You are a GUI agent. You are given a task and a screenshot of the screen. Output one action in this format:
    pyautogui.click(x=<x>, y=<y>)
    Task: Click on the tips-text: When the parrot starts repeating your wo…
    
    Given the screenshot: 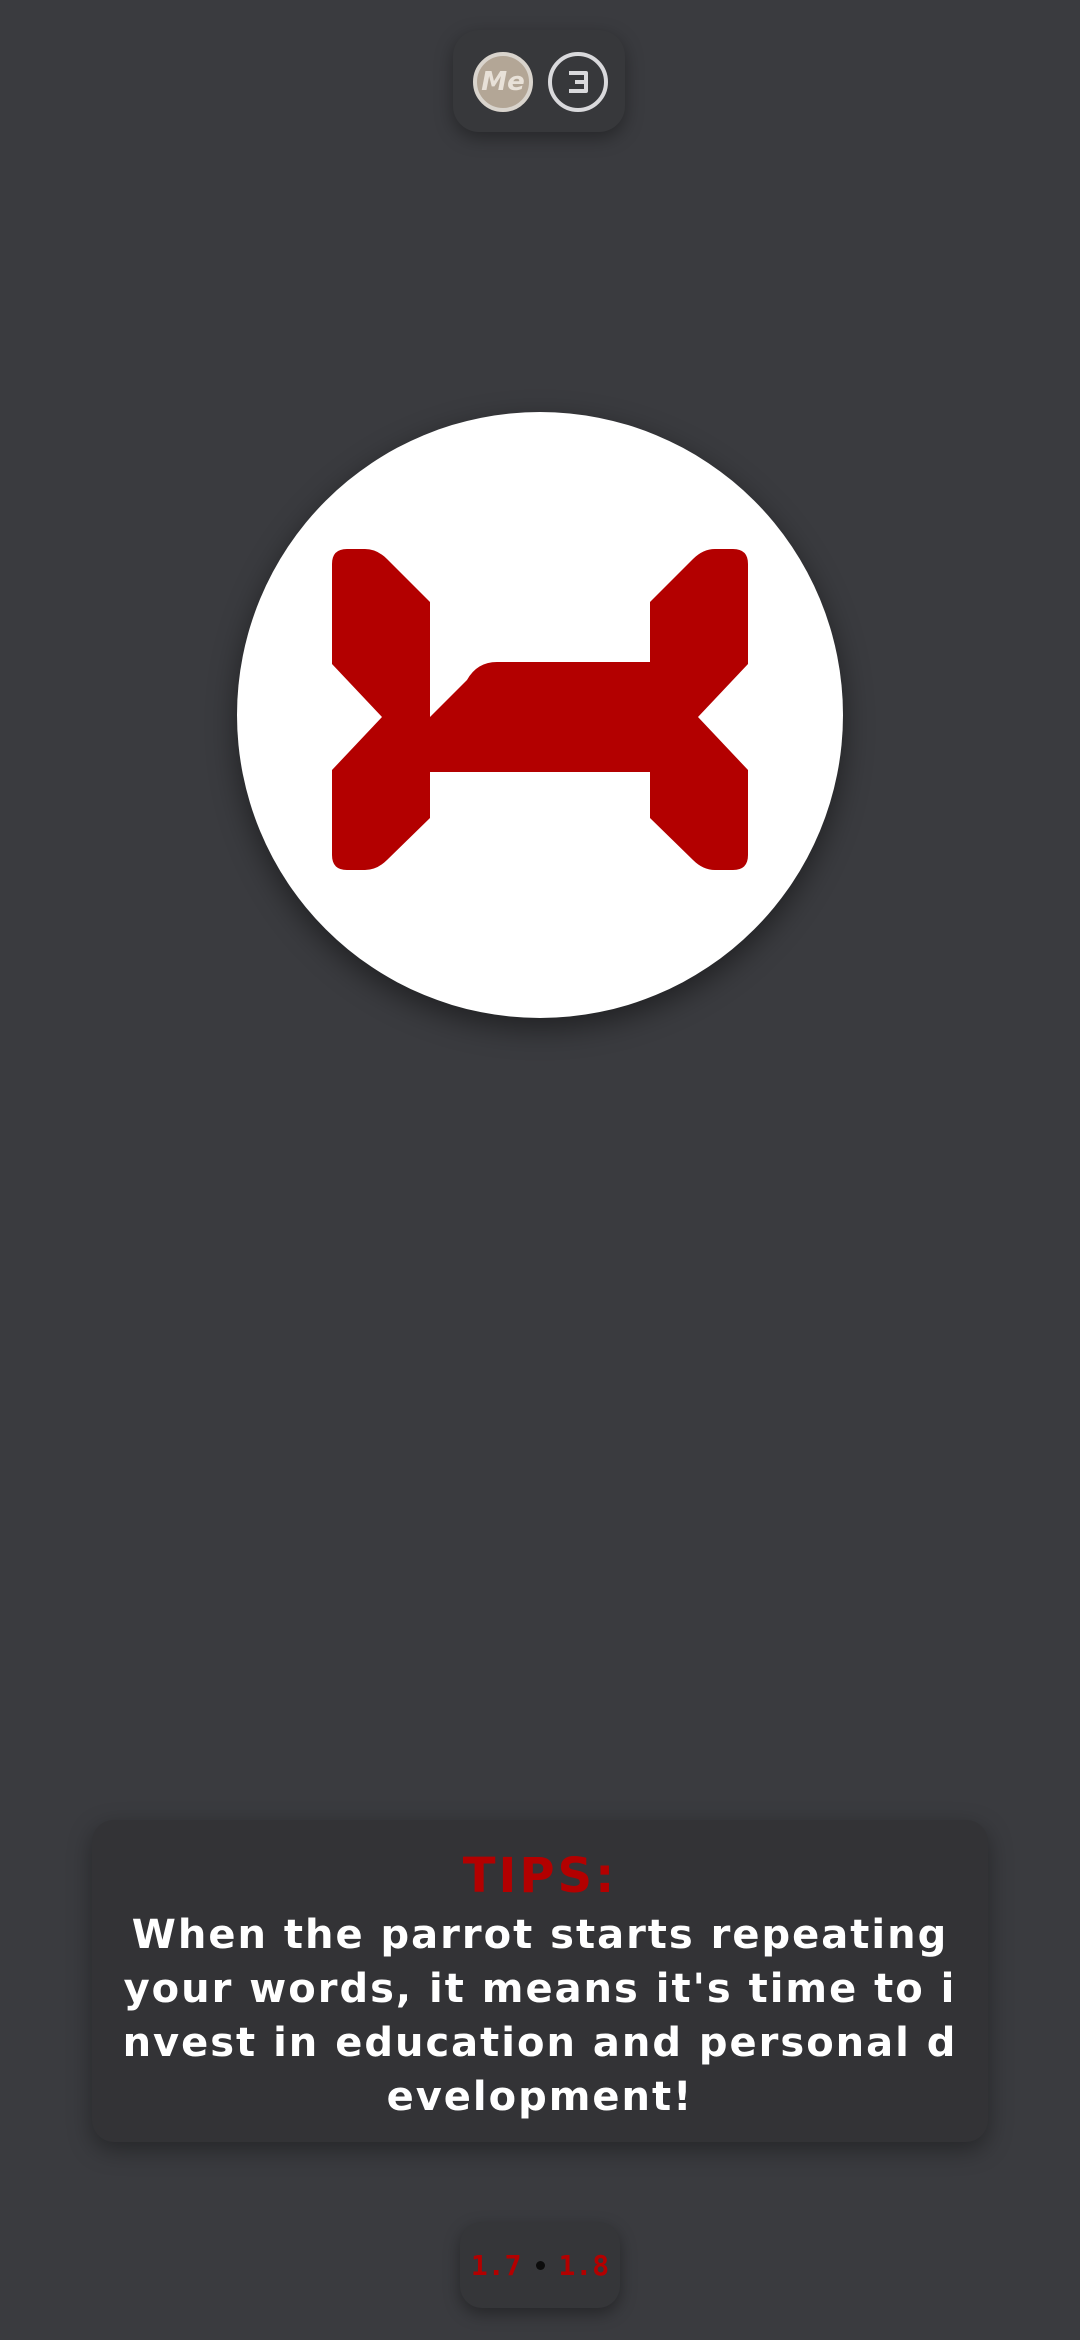 What is the action you would take?
    pyautogui.click(x=540, y=2016)
    